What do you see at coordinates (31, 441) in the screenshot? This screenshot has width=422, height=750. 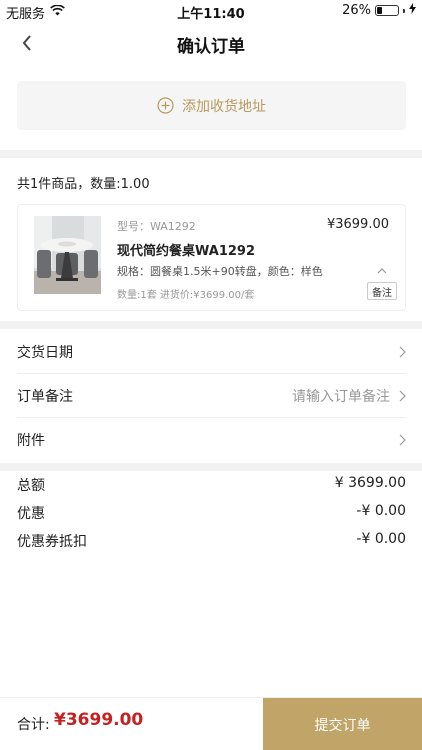 I see `attachment-label: 附件` at bounding box center [31, 441].